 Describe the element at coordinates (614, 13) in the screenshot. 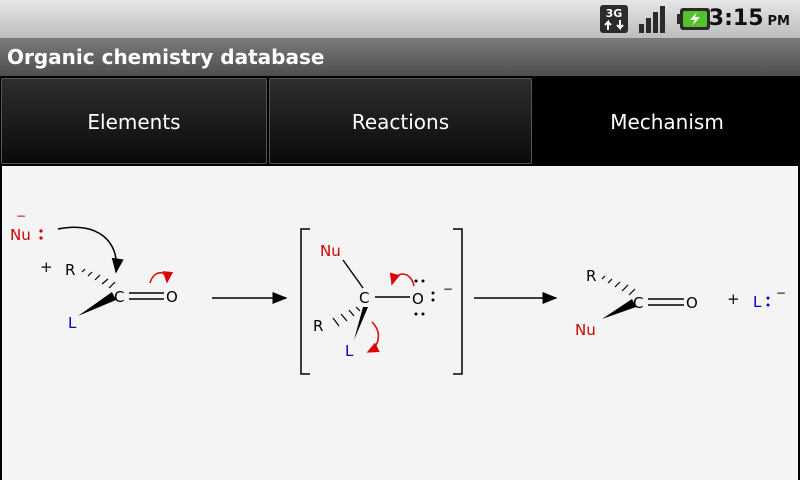

I see `svg-text: 3G` at that location.